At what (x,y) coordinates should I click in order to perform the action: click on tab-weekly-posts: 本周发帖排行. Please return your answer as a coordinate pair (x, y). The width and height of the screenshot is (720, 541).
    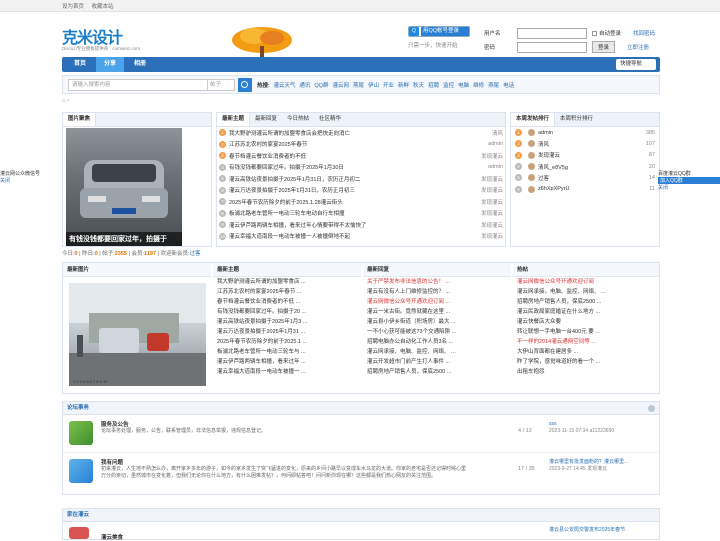
    Looking at the image, I should click on (533, 119).